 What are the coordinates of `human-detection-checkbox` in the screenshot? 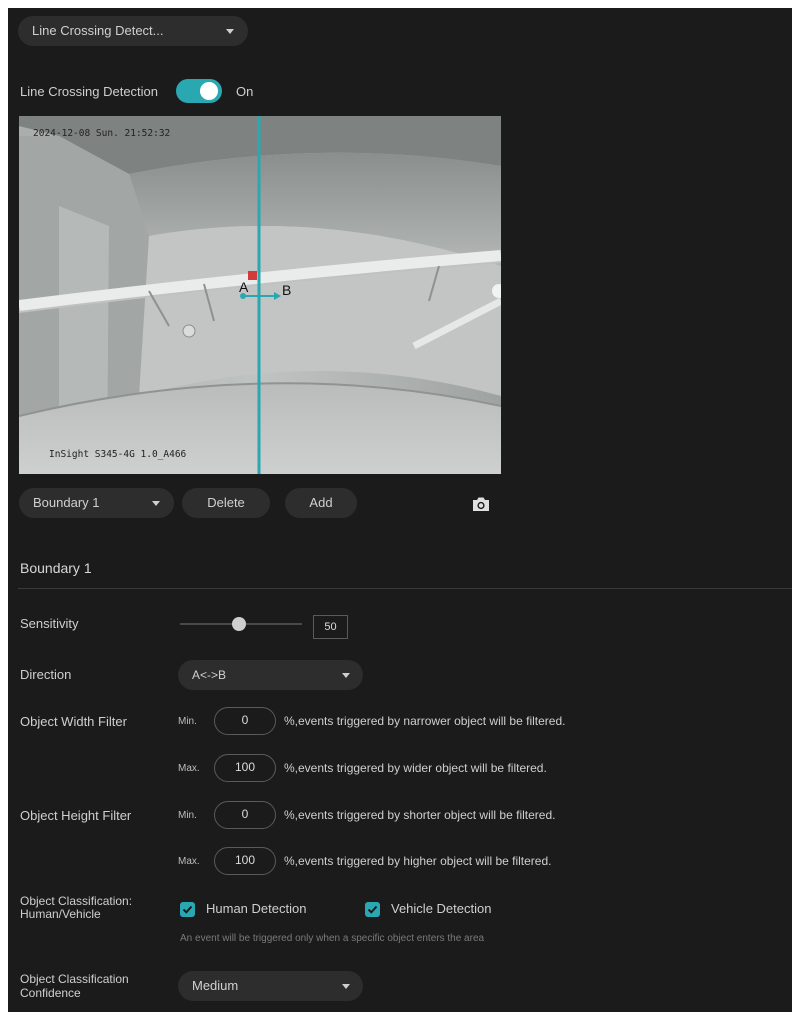 It's located at (187, 909).